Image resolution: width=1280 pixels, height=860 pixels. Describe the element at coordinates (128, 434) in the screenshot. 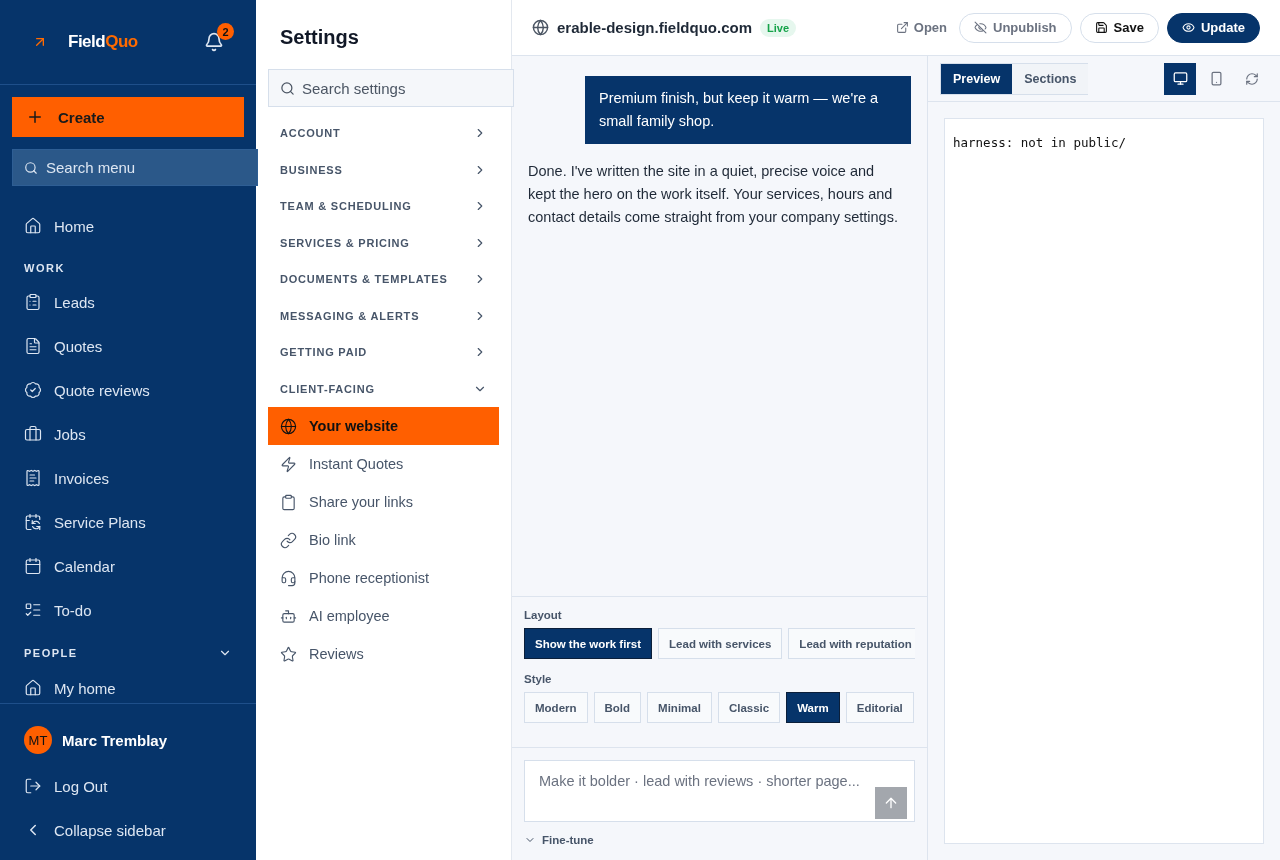

I see `nav-item: Jobs` at that location.